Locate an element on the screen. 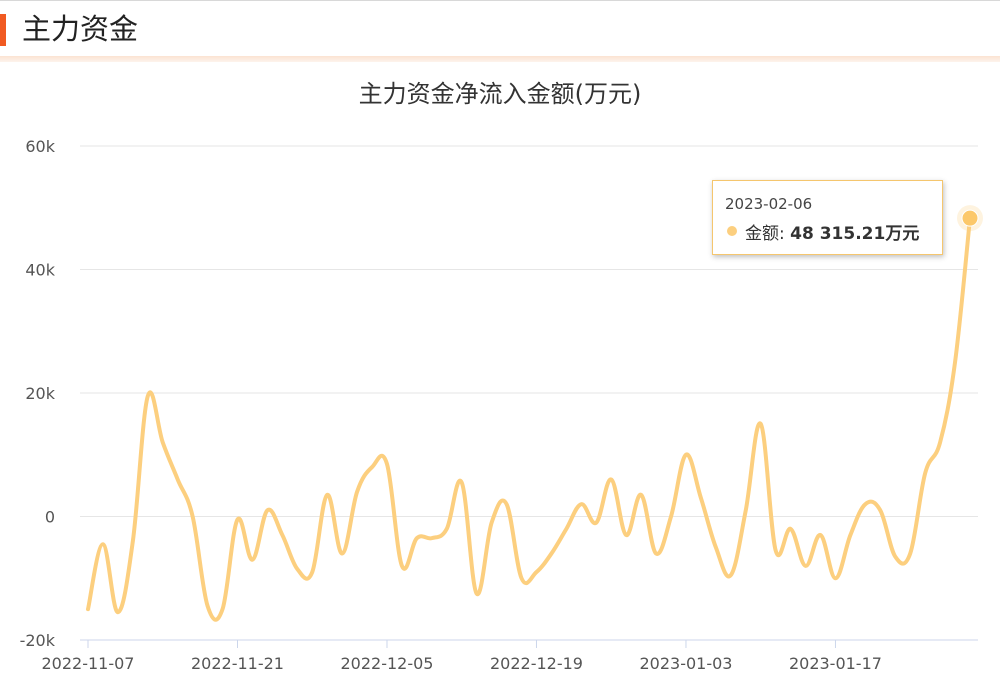 This screenshot has width=1000, height=695. y-tick-label: 60k is located at coordinates (40, 146).